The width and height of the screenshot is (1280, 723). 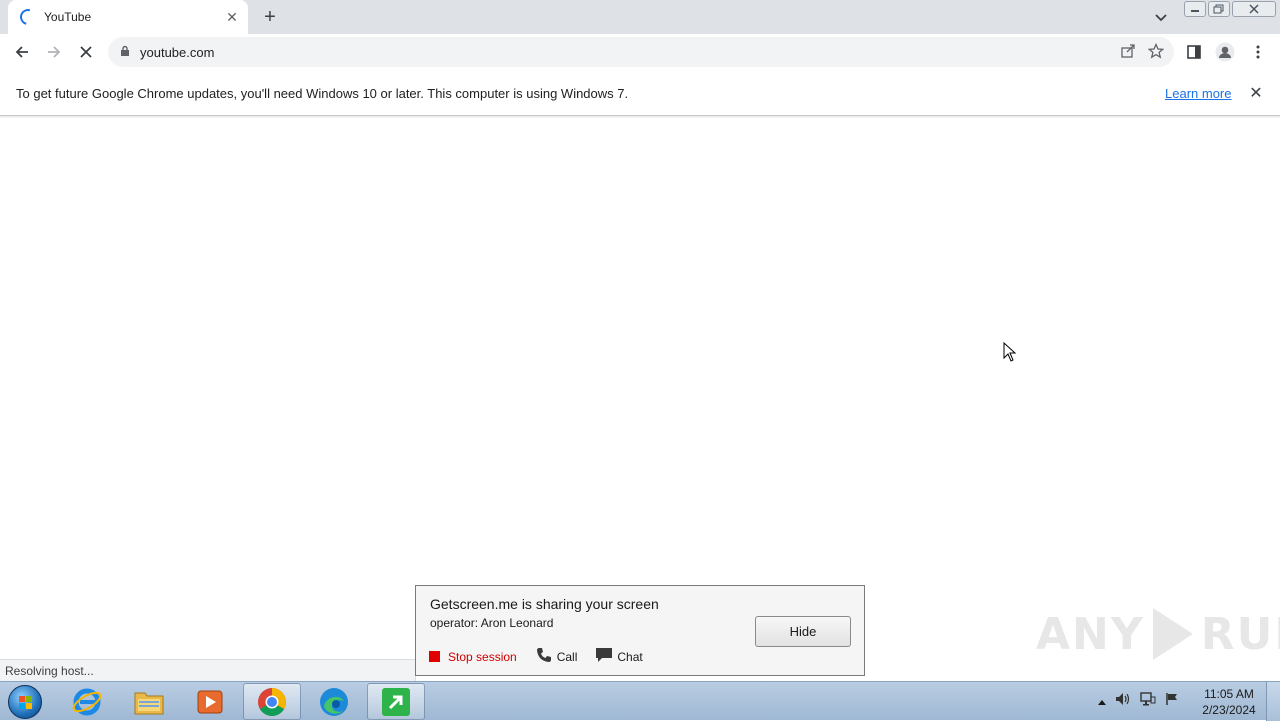 I want to click on chrome-icon, so click(x=272, y=701).